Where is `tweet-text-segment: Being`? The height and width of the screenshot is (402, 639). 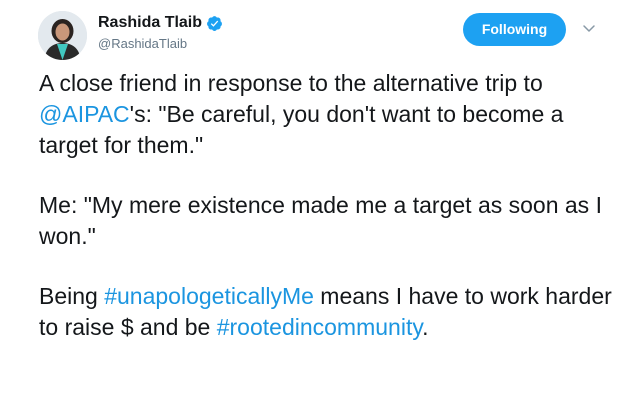
tweet-text-segment: Being is located at coordinates (72, 296).